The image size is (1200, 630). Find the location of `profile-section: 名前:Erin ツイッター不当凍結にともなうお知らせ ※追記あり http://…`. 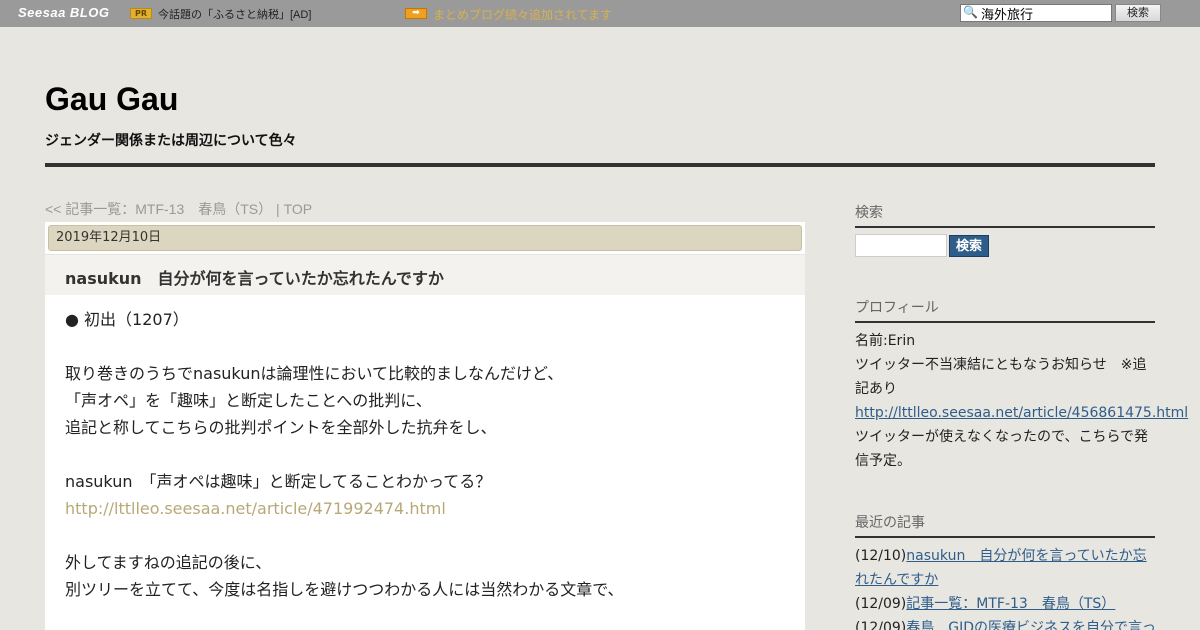

profile-section: 名前:Erin ツイッター不当凍結にともなうお知らせ ※追記あり http://… is located at coordinates (1021, 401).